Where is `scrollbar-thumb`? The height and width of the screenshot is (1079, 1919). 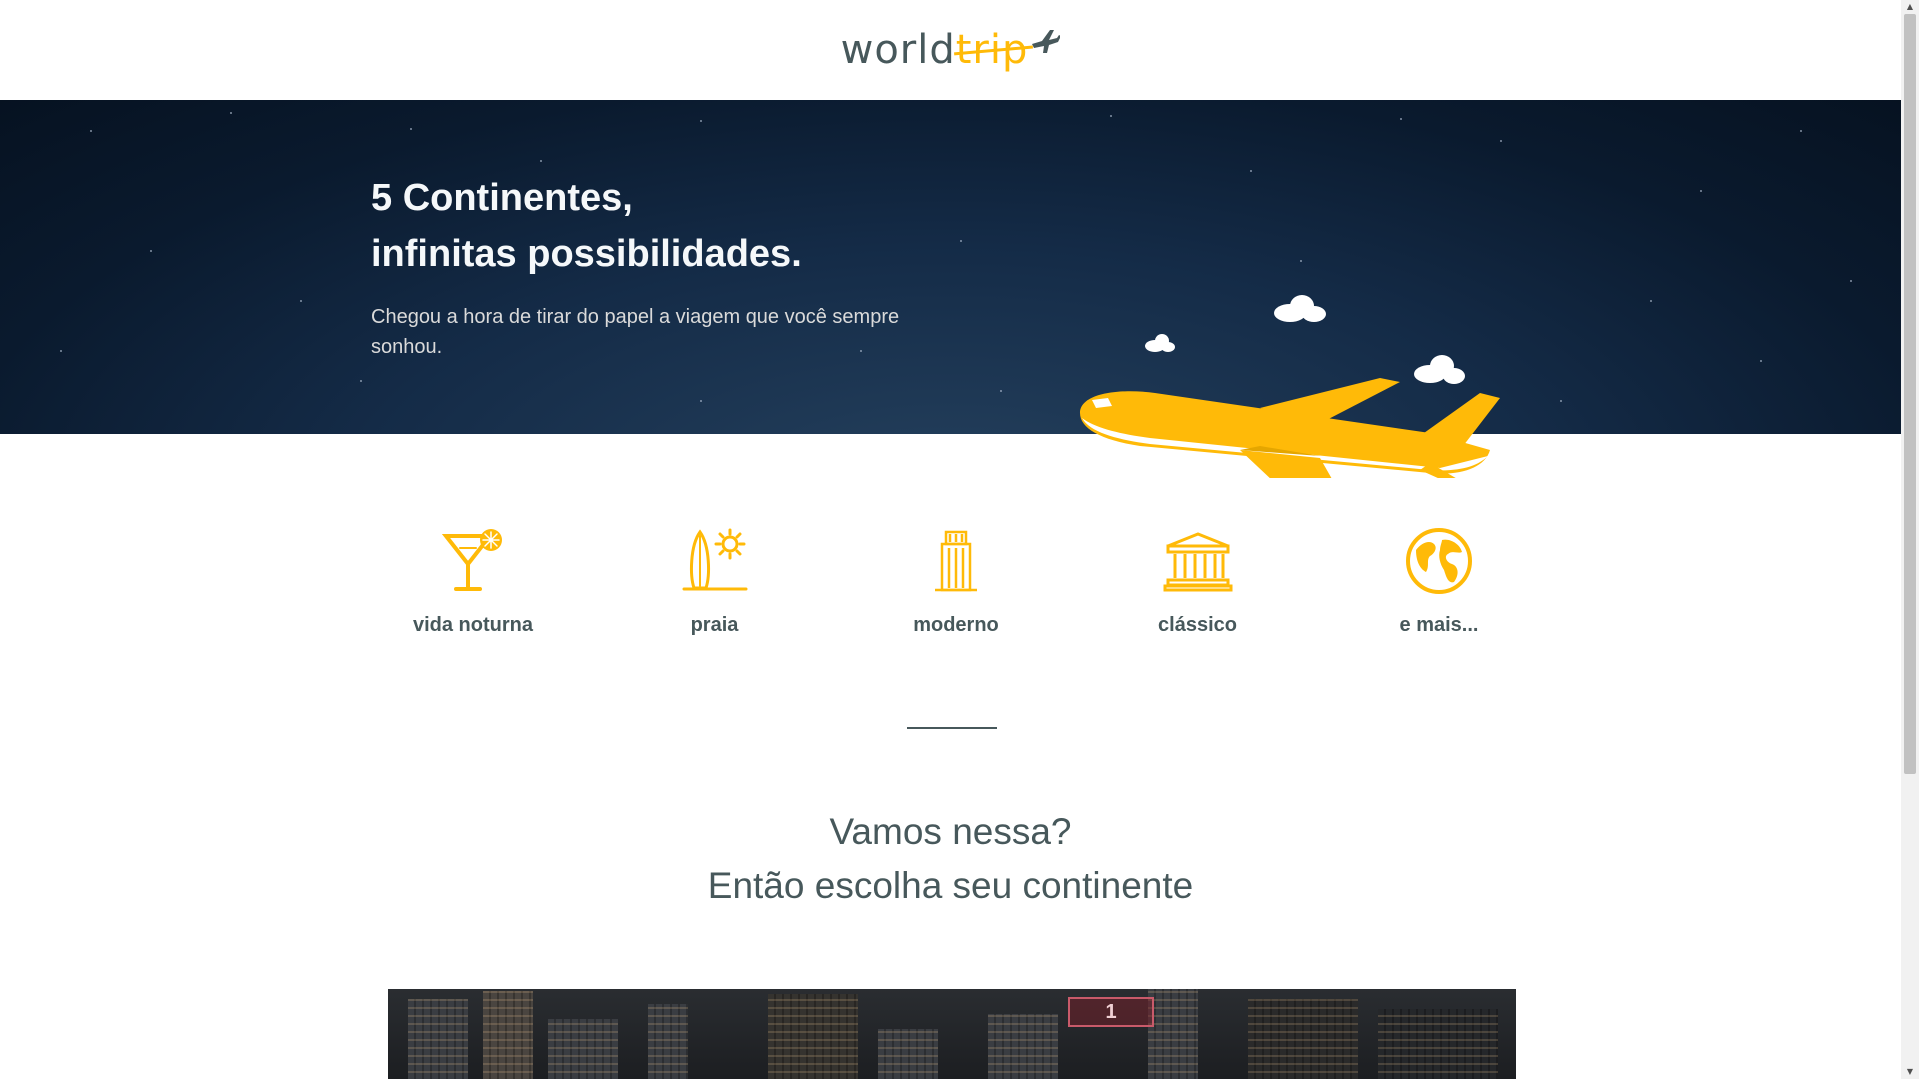
scrollbar-thumb is located at coordinates (1910, 394).